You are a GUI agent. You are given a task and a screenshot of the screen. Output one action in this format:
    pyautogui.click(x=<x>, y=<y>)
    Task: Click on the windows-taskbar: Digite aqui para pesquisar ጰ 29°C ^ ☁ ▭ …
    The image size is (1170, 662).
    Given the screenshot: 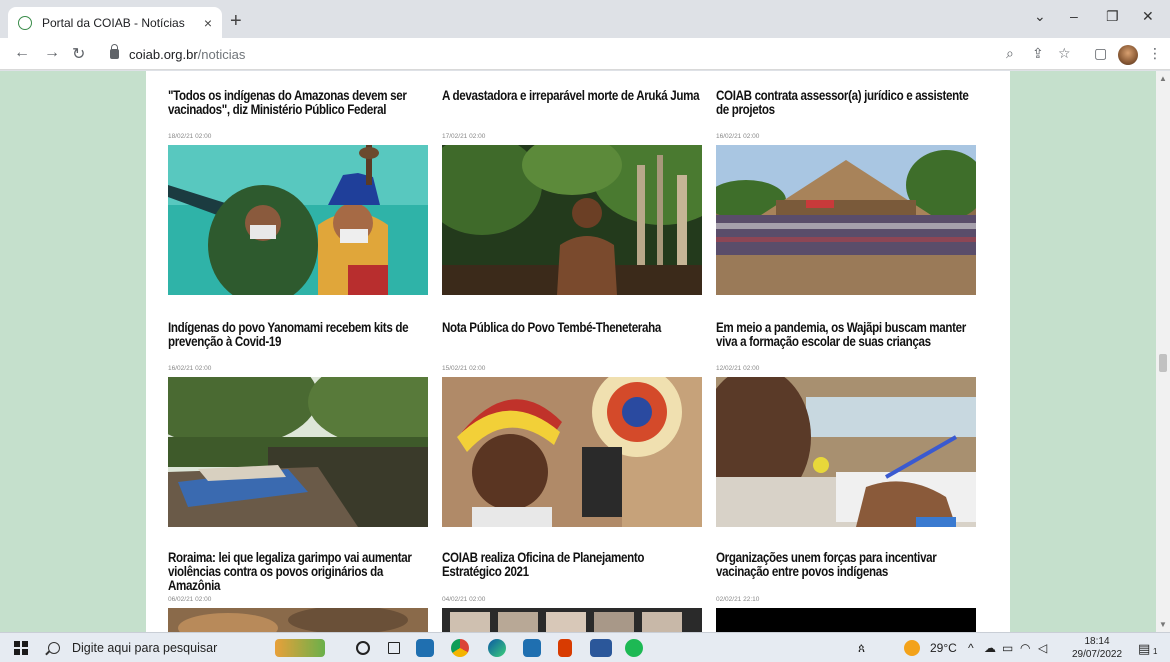 What is the action you would take?
    pyautogui.click(x=585, y=647)
    